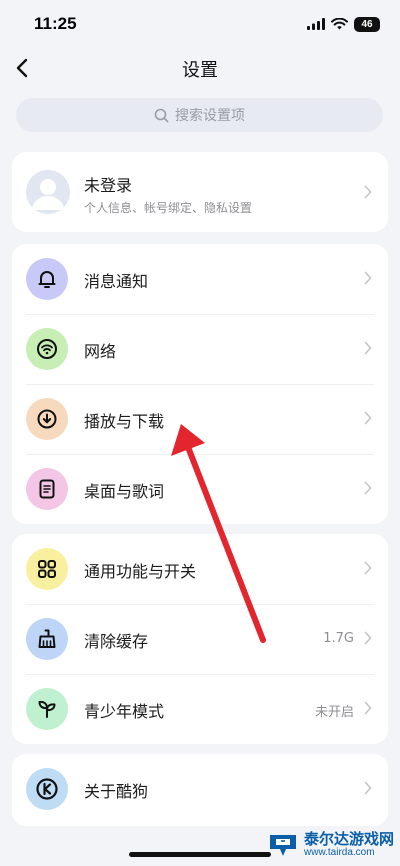 Image resolution: width=400 pixels, height=866 pixels. Describe the element at coordinates (47, 639) in the screenshot. I see `broom-icon` at that location.